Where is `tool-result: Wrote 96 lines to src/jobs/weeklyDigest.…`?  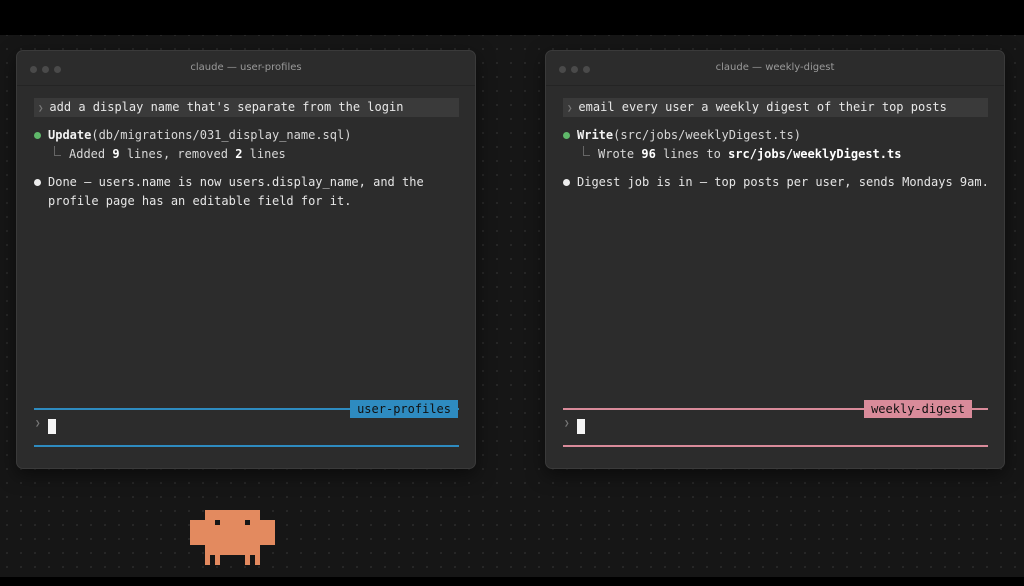 tool-result: Wrote 96 lines to src/jobs/weeklyDigest.… is located at coordinates (788, 154).